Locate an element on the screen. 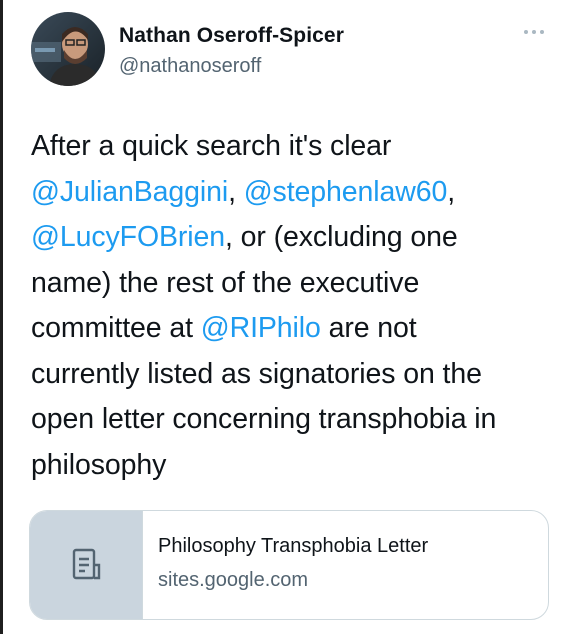 The height and width of the screenshot is (634, 574). tweet-text-segment: , or (excluding one is located at coordinates (341, 237).